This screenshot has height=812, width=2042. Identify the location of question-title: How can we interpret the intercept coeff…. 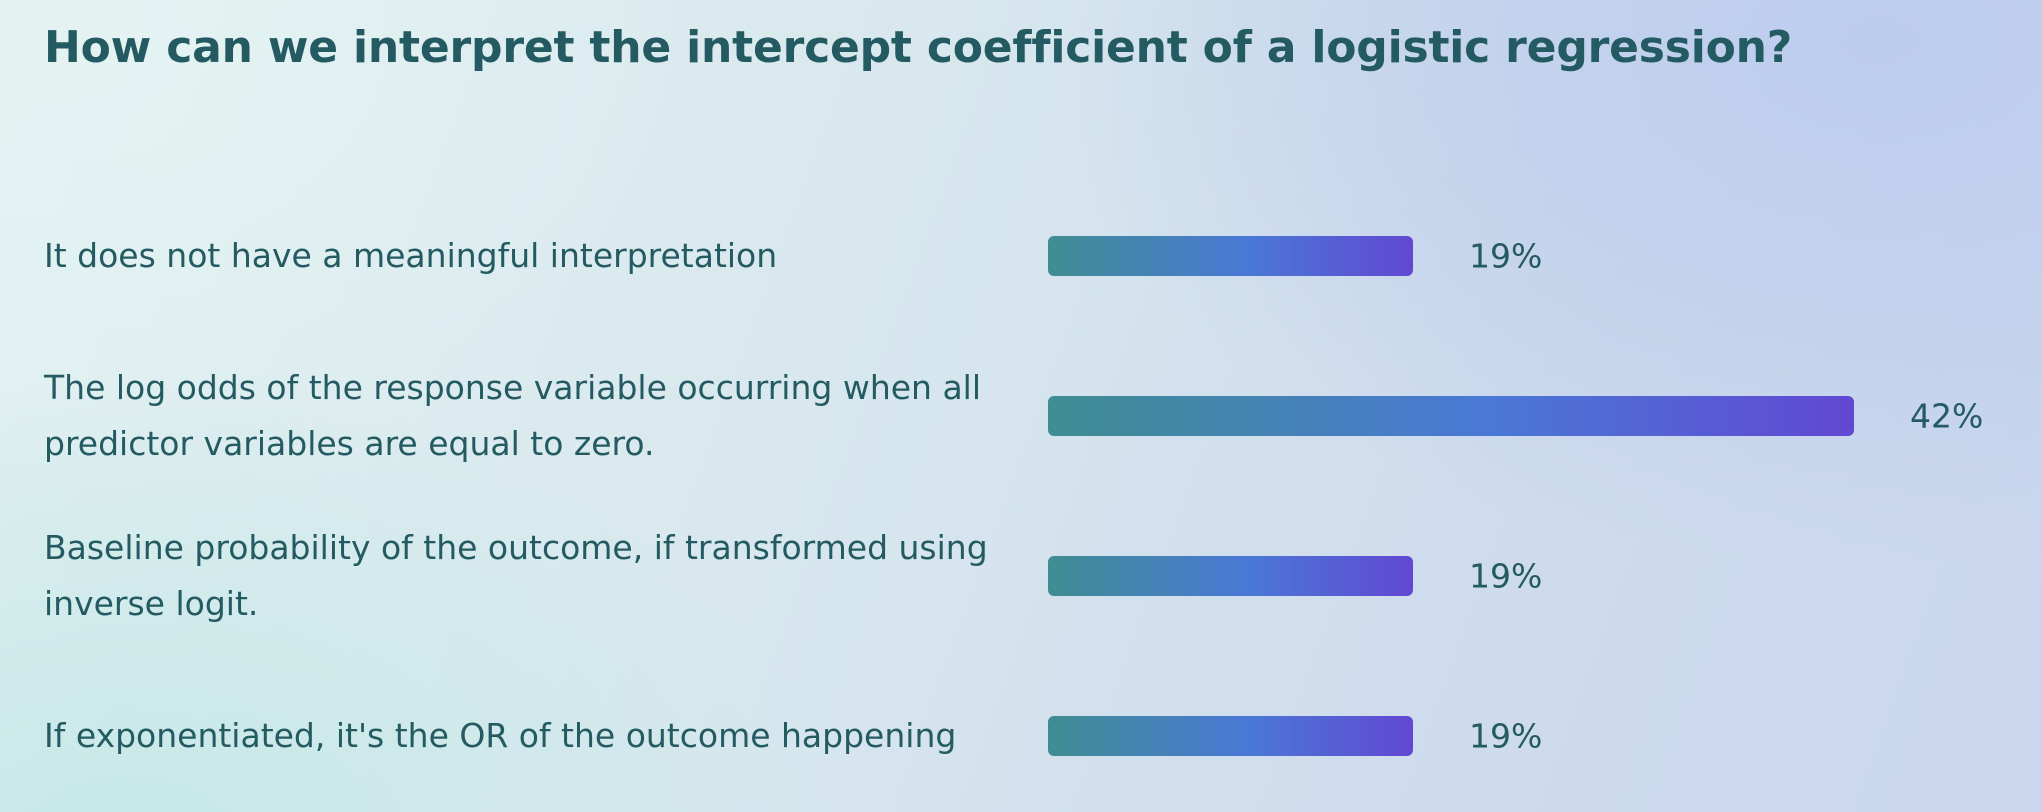
(918, 47).